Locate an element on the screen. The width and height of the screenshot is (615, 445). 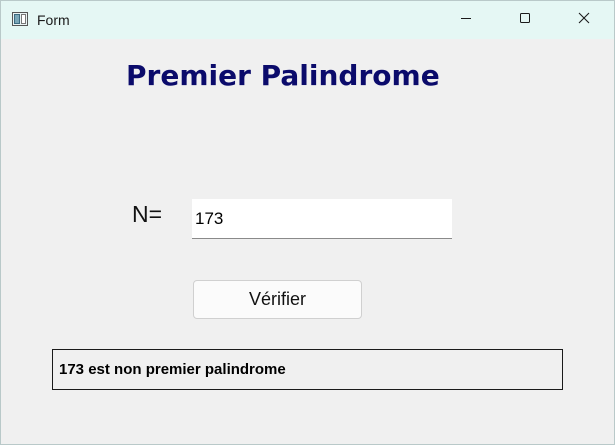
title-bar: Form is located at coordinates (307, 20).